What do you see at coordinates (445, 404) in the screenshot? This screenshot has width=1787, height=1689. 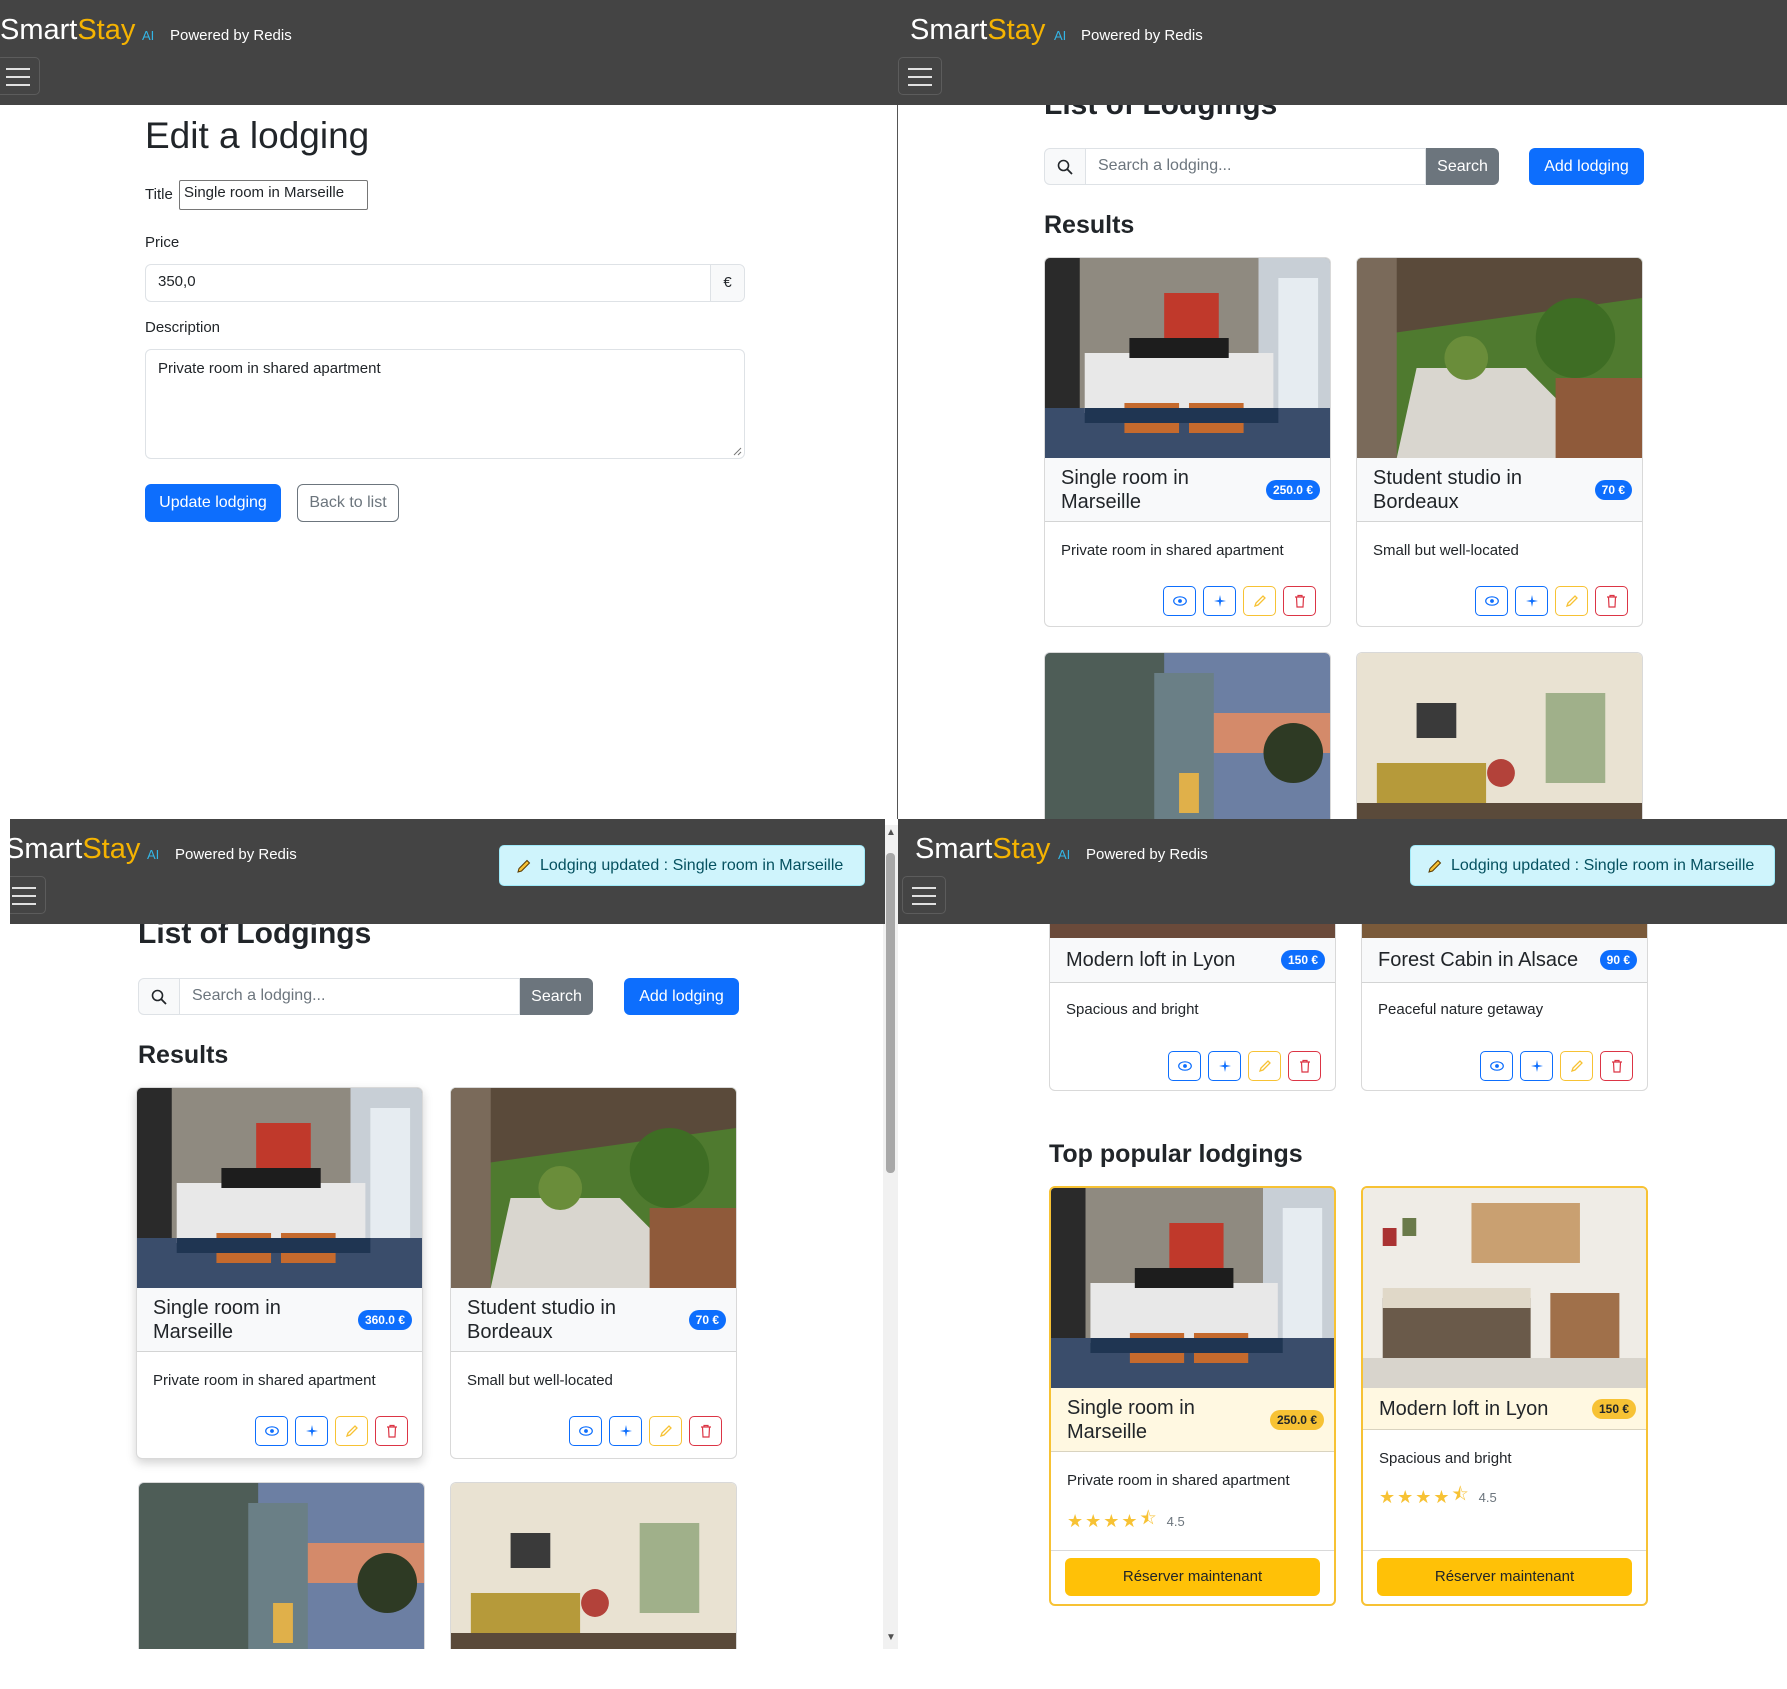 I see `description-textarea: Private room in shared apartment` at bounding box center [445, 404].